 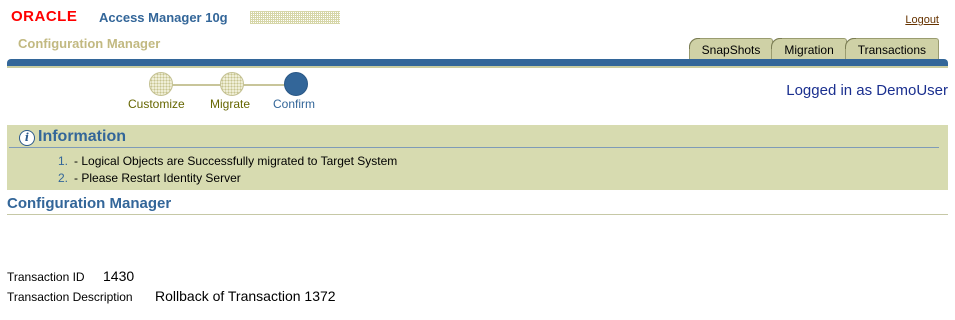 I want to click on message-number: 1., so click(x=63, y=161).